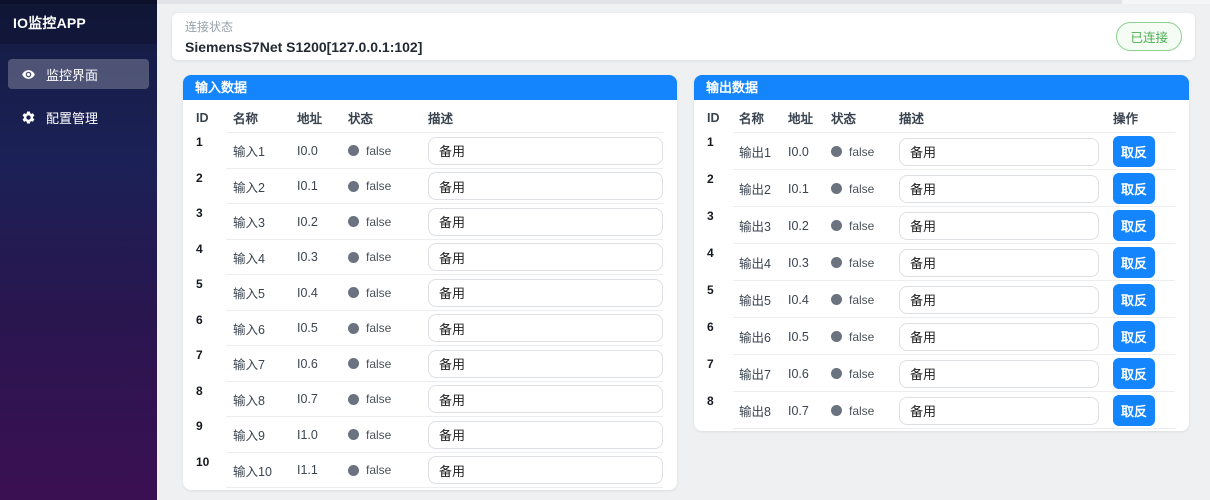 This screenshot has width=1210, height=500. Describe the element at coordinates (1149, 36) in the screenshot. I see `connected-badge: 已连接` at that location.